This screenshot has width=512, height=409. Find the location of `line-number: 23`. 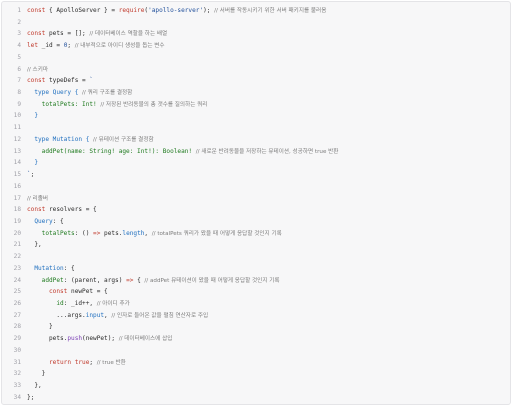

line-number: 23 is located at coordinates (17, 268).